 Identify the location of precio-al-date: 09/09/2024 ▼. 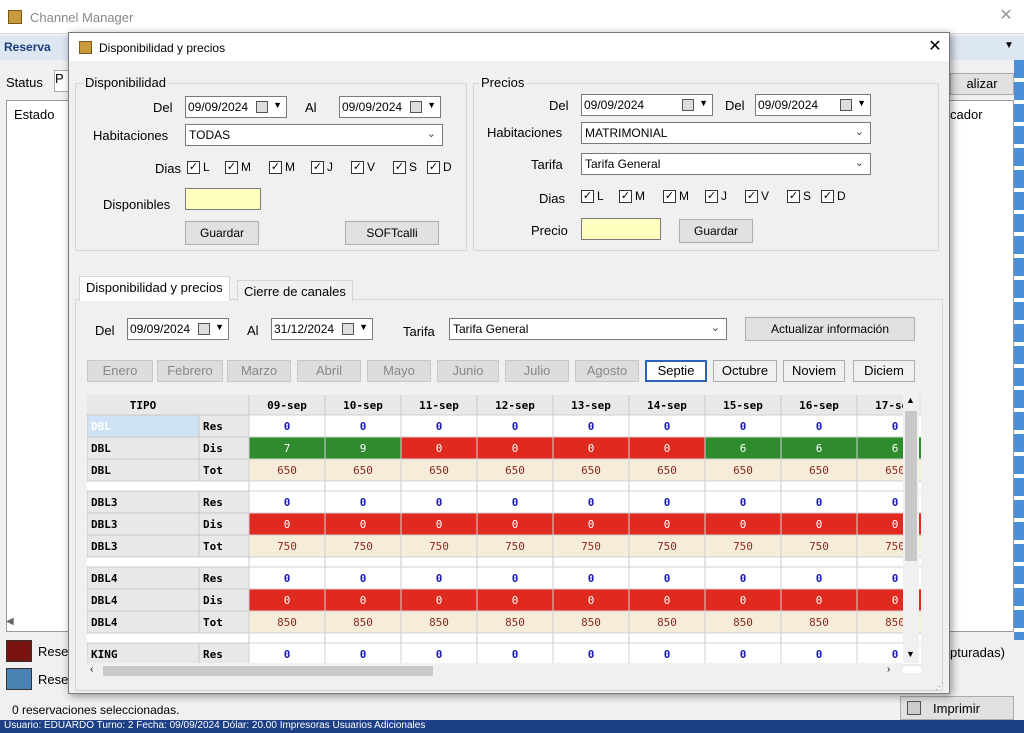
(813, 105).